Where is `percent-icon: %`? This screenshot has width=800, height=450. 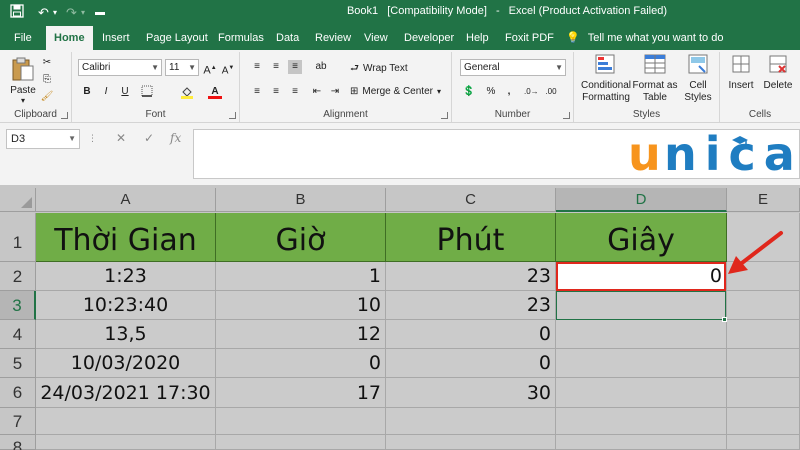
percent-icon: % is located at coordinates (491, 92).